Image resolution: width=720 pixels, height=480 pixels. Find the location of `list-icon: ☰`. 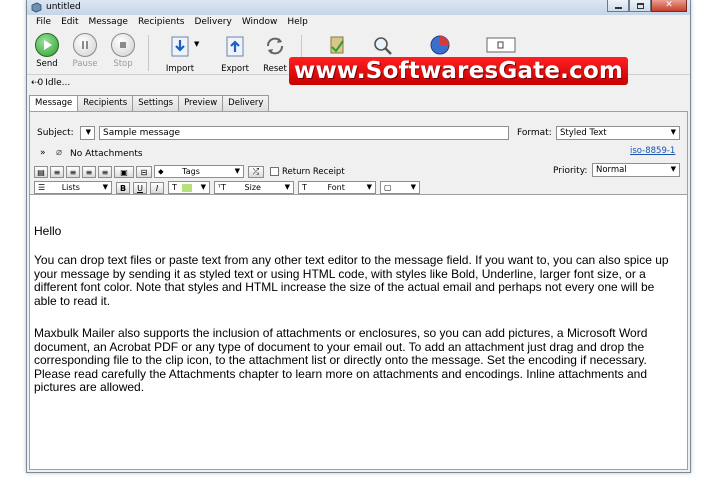

list-icon: ☰ is located at coordinates (42, 187).